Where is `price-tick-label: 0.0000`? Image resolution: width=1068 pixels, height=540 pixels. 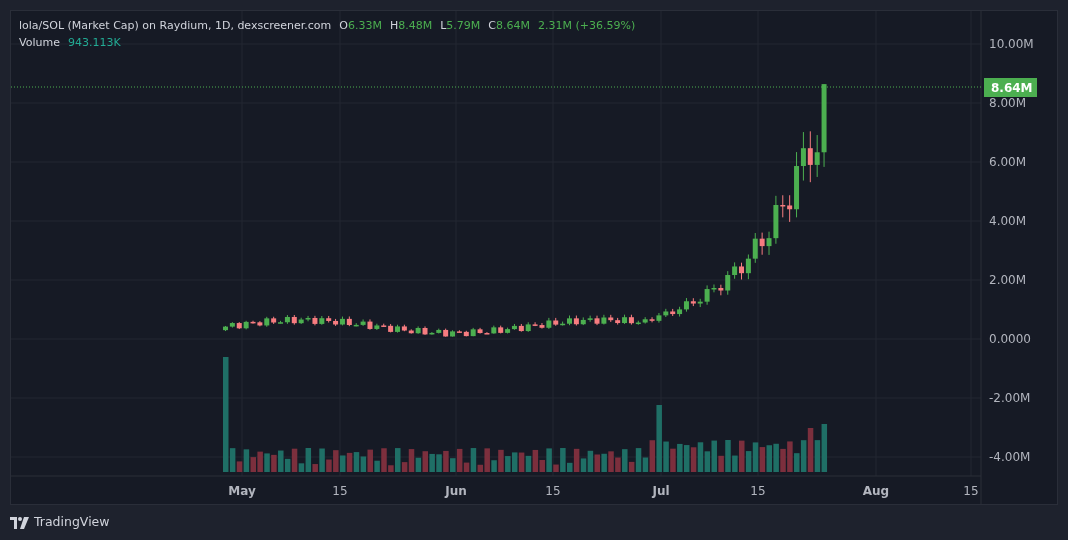 price-tick-label: 0.0000 is located at coordinates (1010, 339).